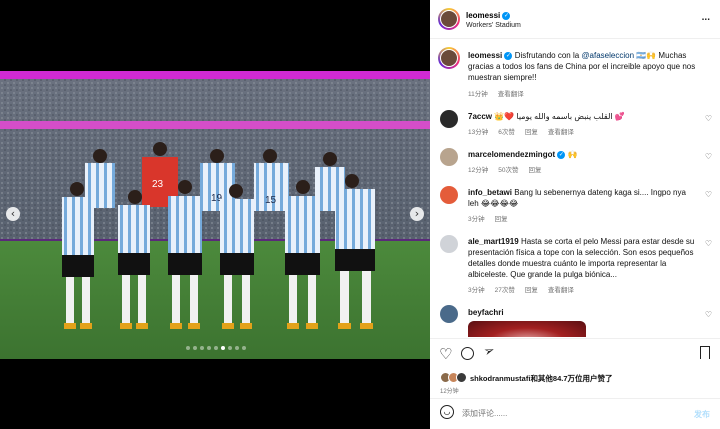  What do you see at coordinates (490, 192) in the screenshot?
I see `comment-username: info_betawi` at bounding box center [490, 192].